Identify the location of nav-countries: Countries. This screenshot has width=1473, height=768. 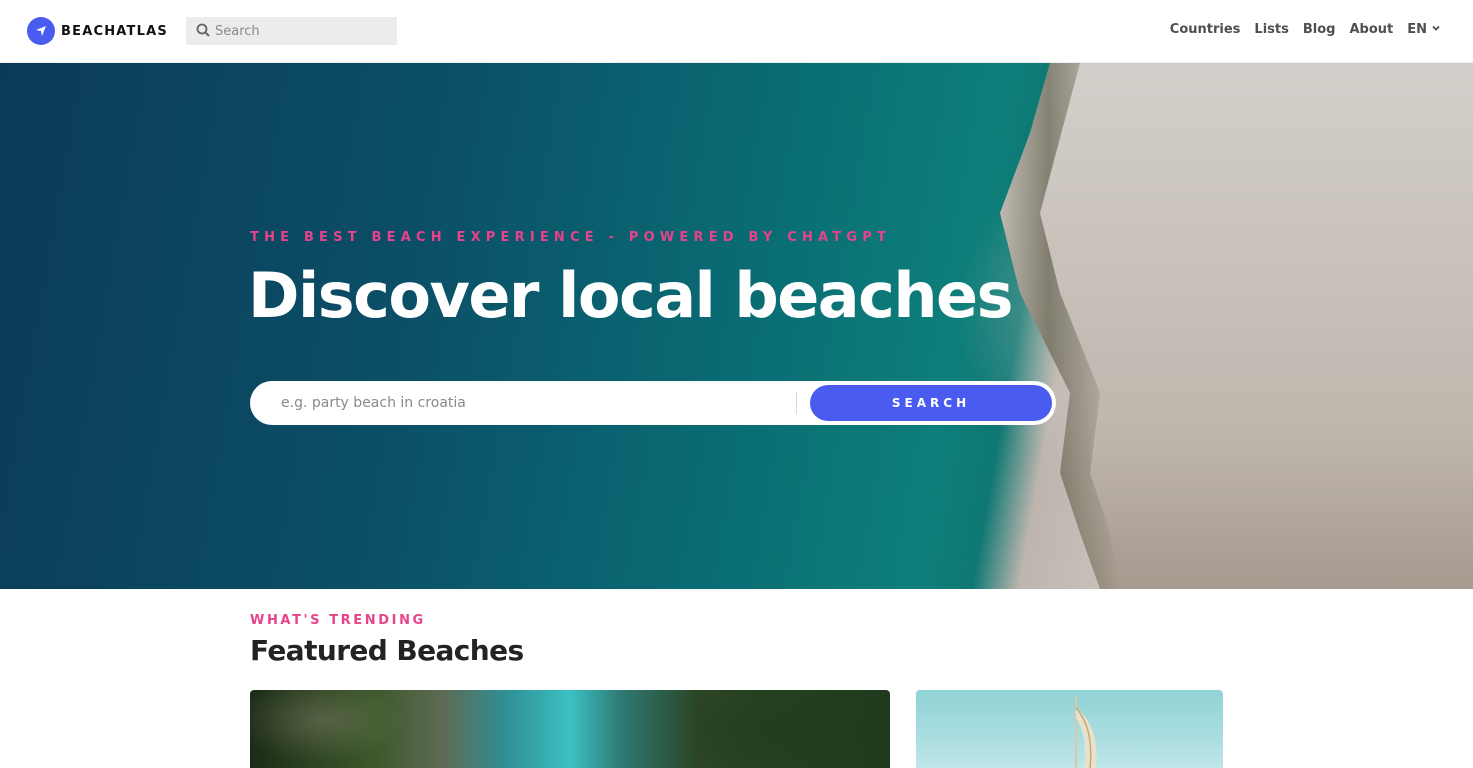
(1205, 29).